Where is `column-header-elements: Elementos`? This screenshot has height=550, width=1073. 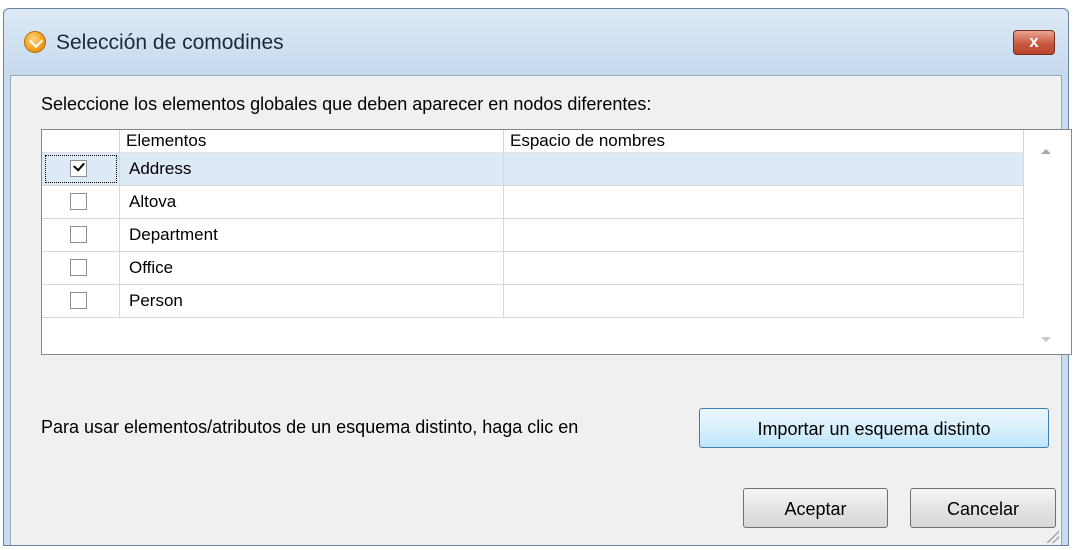
column-header-elements: Elementos is located at coordinates (312, 141).